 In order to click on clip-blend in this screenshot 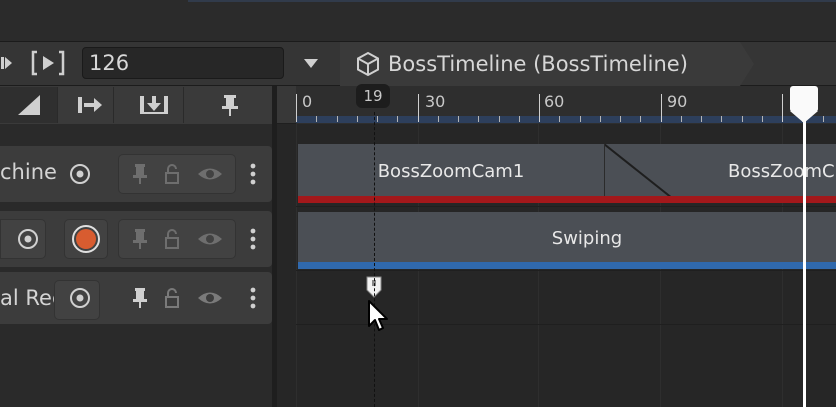, I will do `click(638, 171)`.